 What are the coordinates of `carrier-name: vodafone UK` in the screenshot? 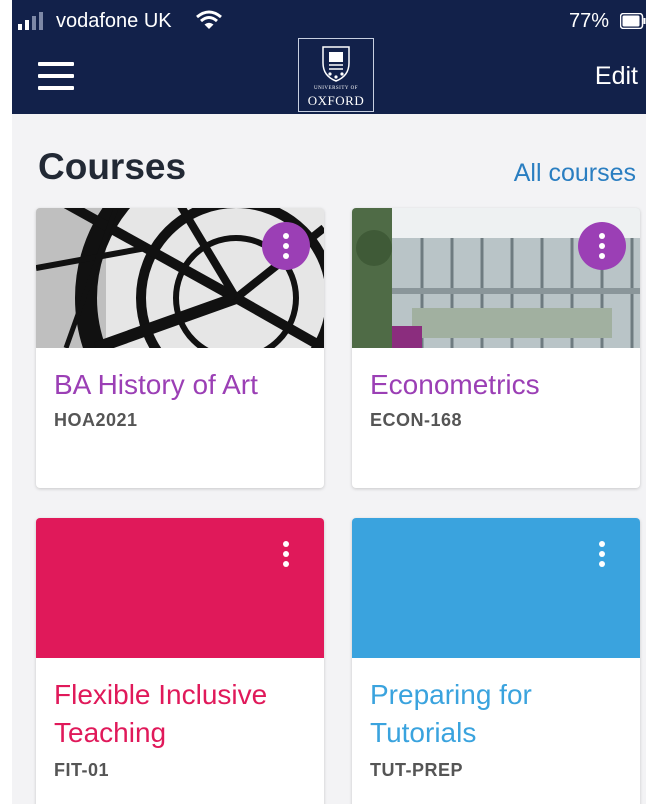 It's located at (114, 21).